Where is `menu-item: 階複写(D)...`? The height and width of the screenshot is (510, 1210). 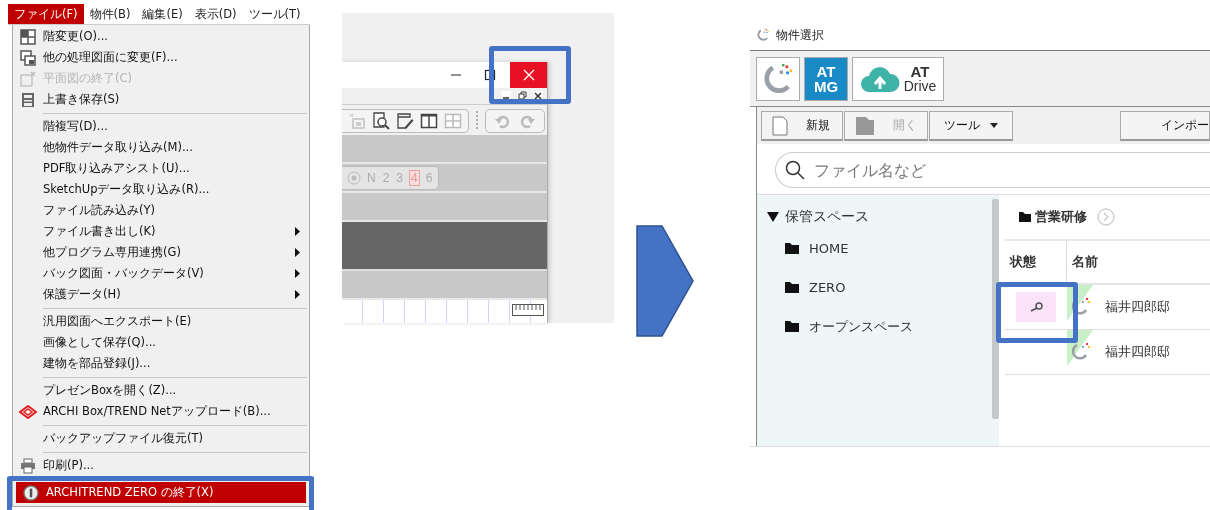
menu-item: 階複写(D)... is located at coordinates (161, 126).